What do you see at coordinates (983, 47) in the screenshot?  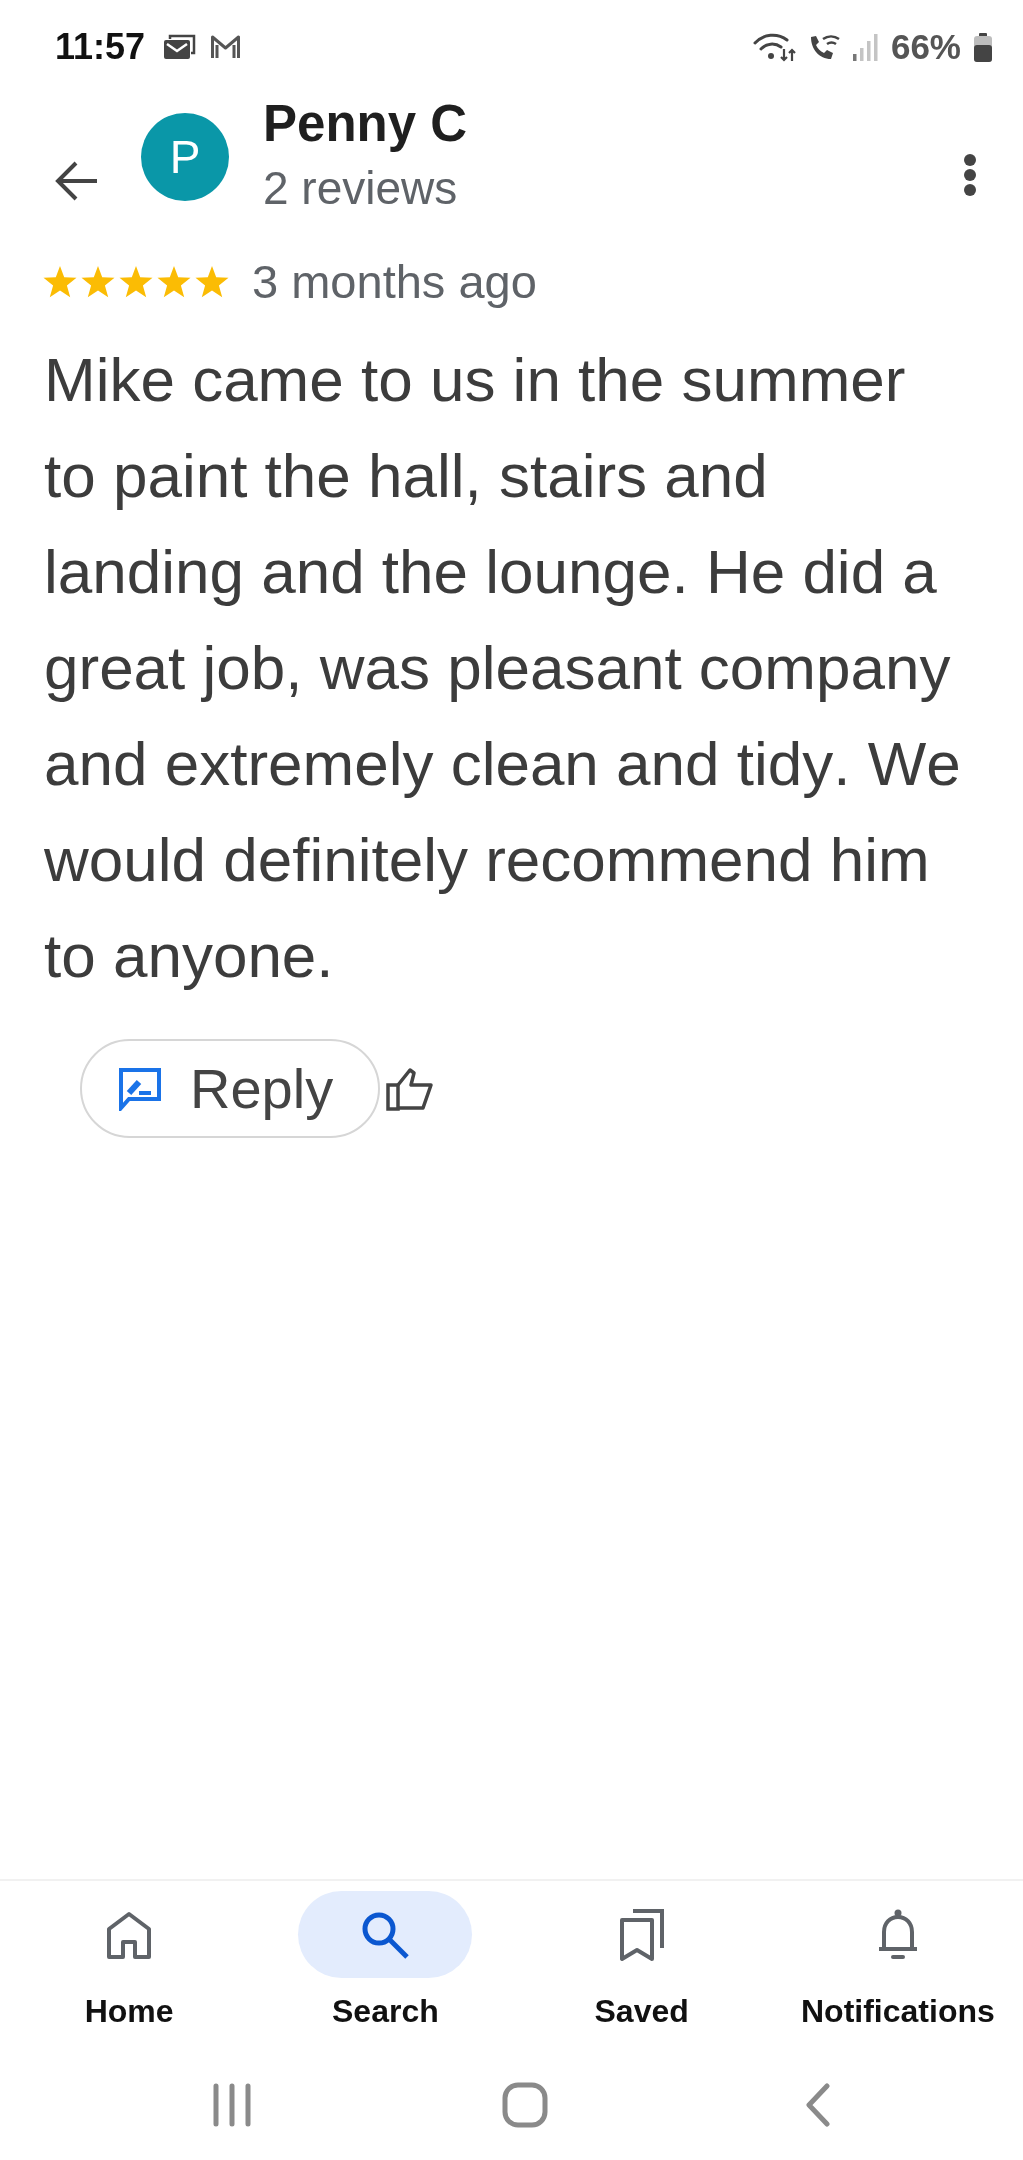 I see `battery-icon` at bounding box center [983, 47].